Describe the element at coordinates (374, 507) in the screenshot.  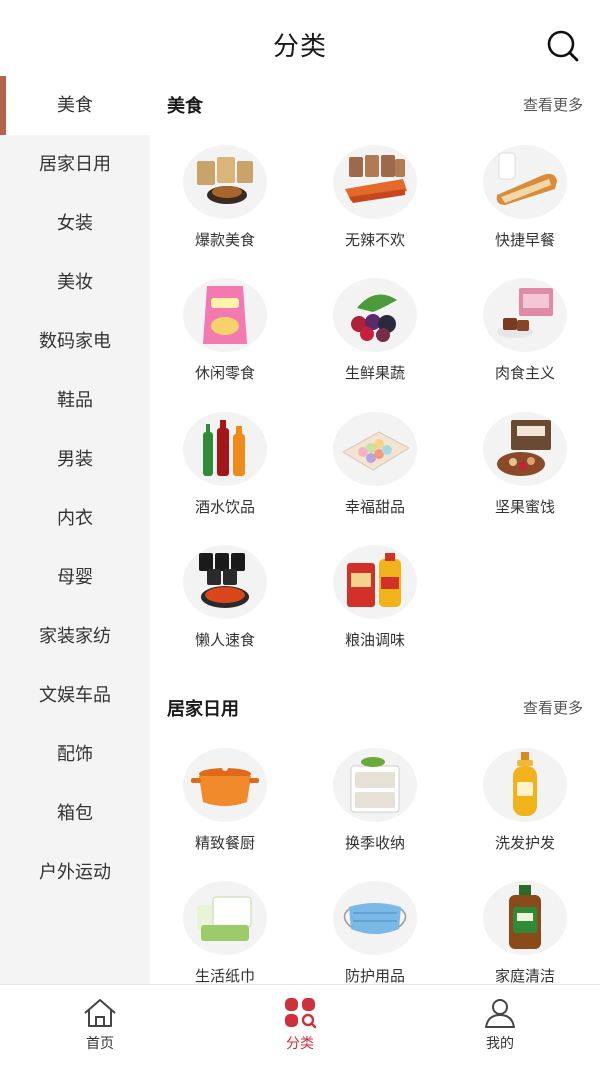
I see `category-label: 幸福甜品` at that location.